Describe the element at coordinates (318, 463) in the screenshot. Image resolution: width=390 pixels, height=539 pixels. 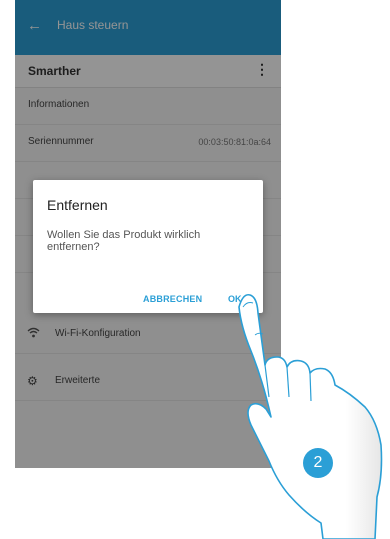
I see `step-badge: 2` at that location.